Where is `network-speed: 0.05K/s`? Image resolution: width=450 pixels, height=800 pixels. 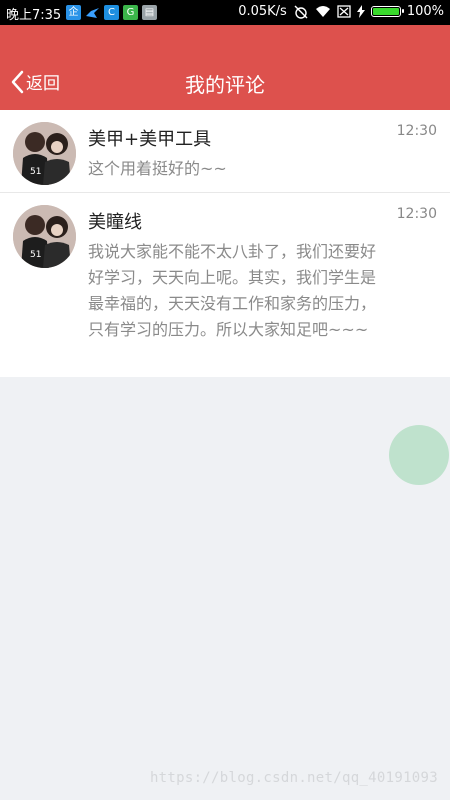 network-speed: 0.05K/s is located at coordinates (262, 11).